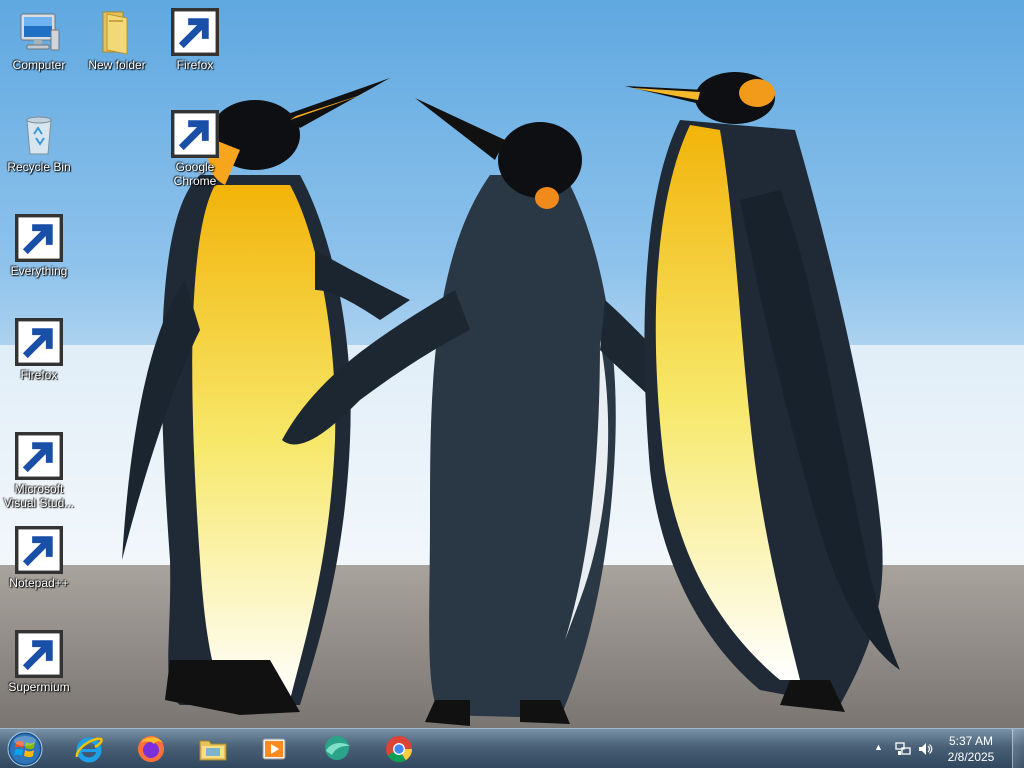 Image resolution: width=1024 pixels, height=768 pixels. I want to click on show-hidden-icons-icon: ▲, so click(878, 747).